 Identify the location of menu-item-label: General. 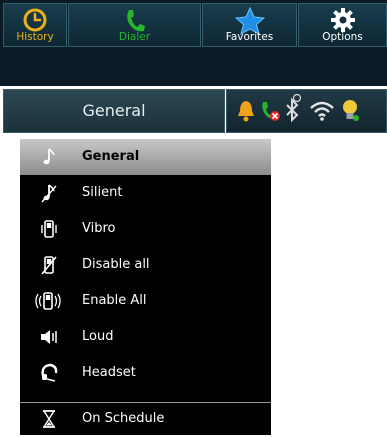
(111, 156).